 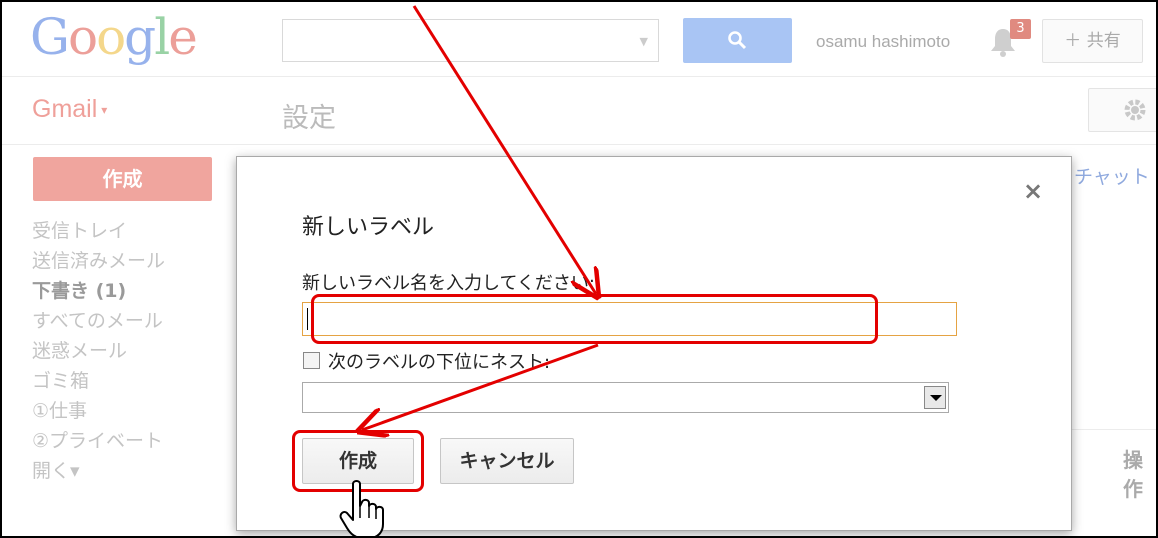 What do you see at coordinates (361, 508) in the screenshot?
I see `hand-pointer-icon` at bounding box center [361, 508].